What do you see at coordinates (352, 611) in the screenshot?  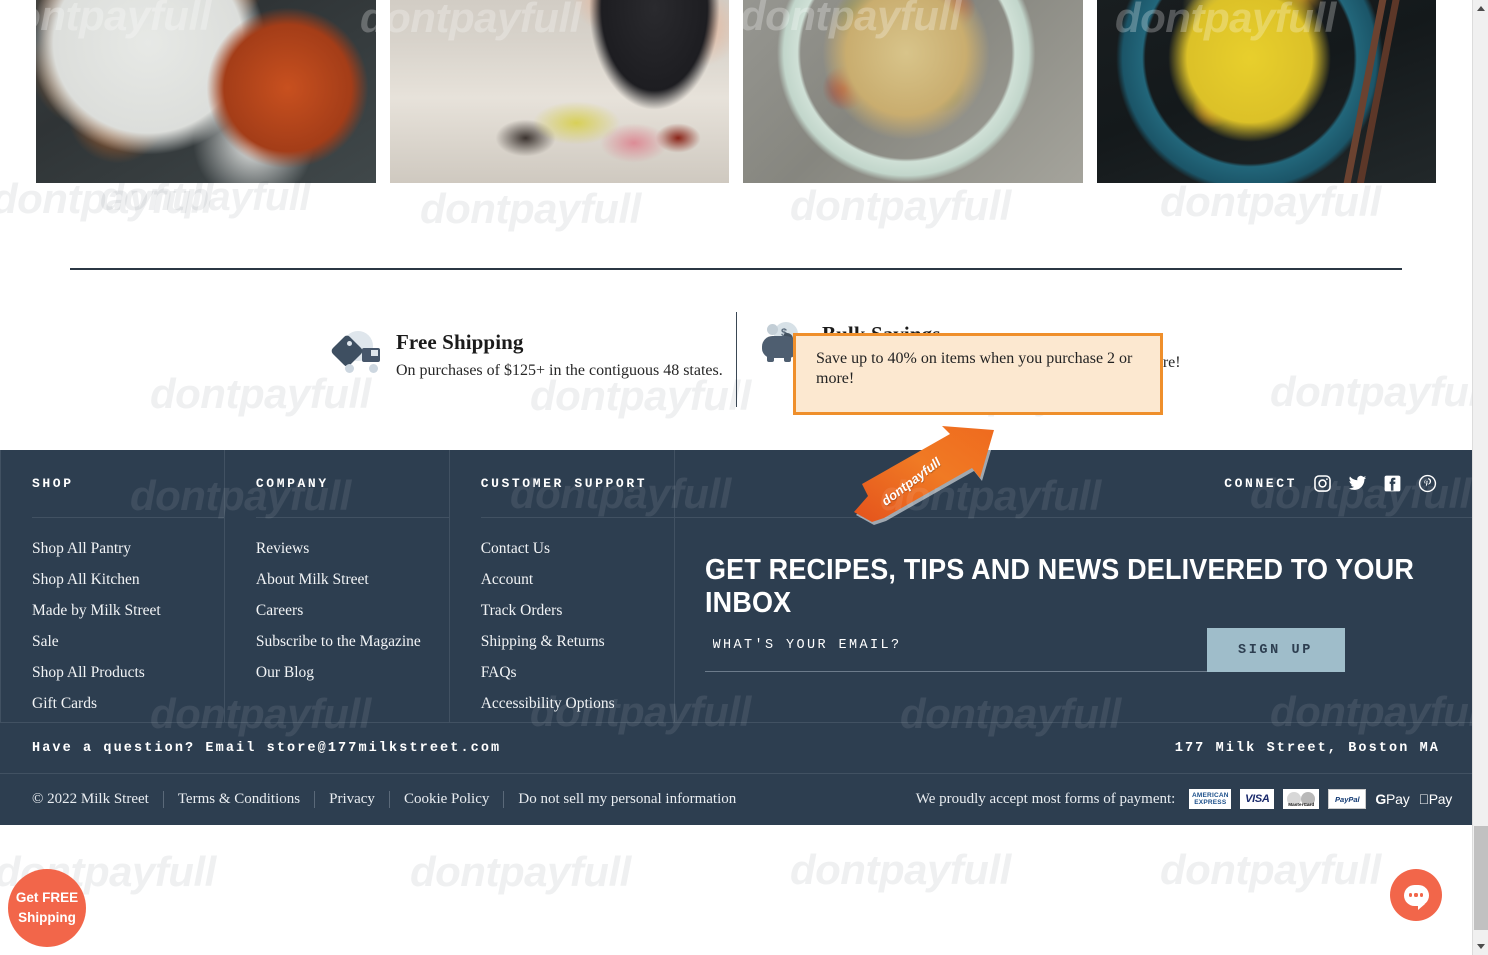 I see `footer-link-careers: Careers` at bounding box center [352, 611].